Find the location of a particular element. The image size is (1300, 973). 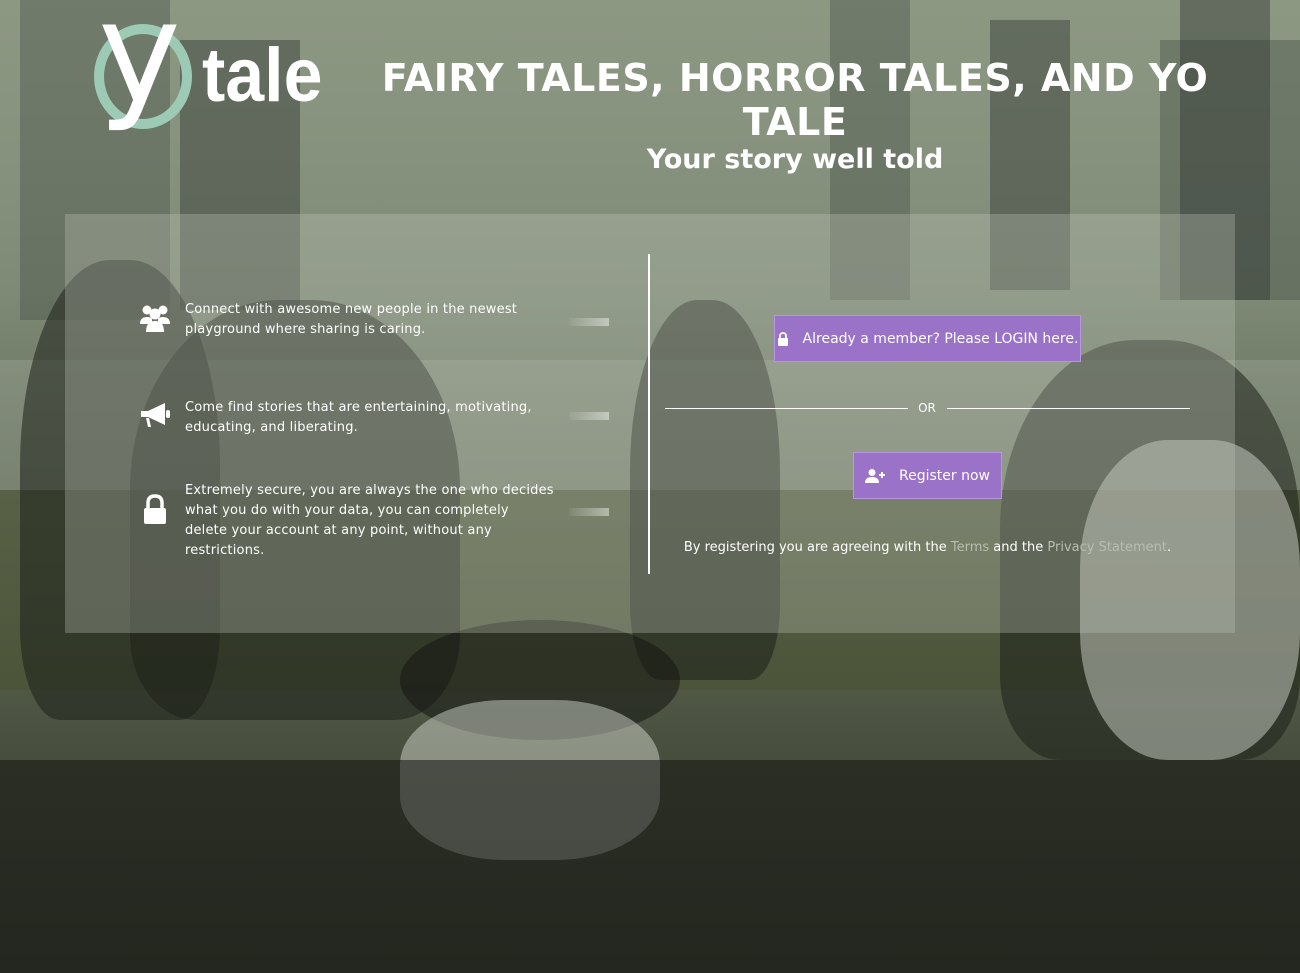

terms-link: Terms is located at coordinates (970, 547).